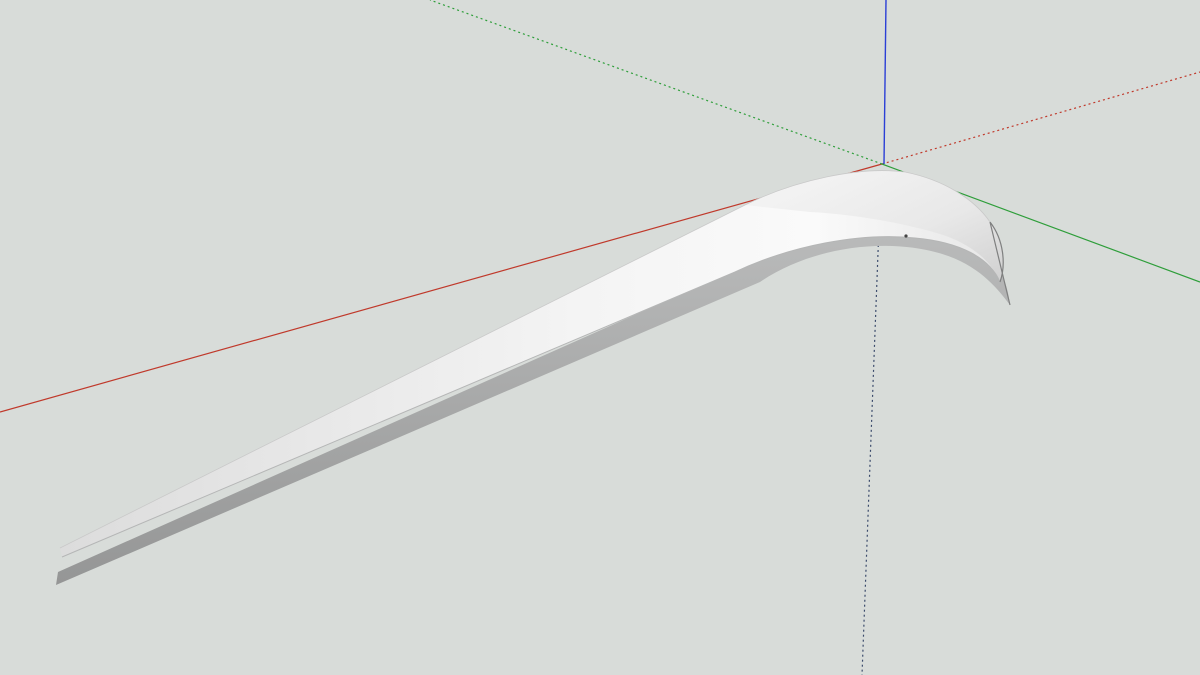  Describe the element at coordinates (885, 82) in the screenshot. I see `blue-axis-solid` at that location.